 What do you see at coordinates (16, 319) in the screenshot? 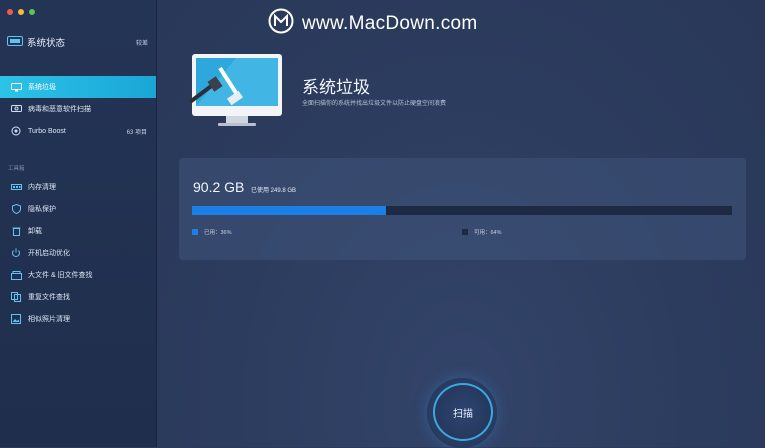
I see `photo-icon` at bounding box center [16, 319].